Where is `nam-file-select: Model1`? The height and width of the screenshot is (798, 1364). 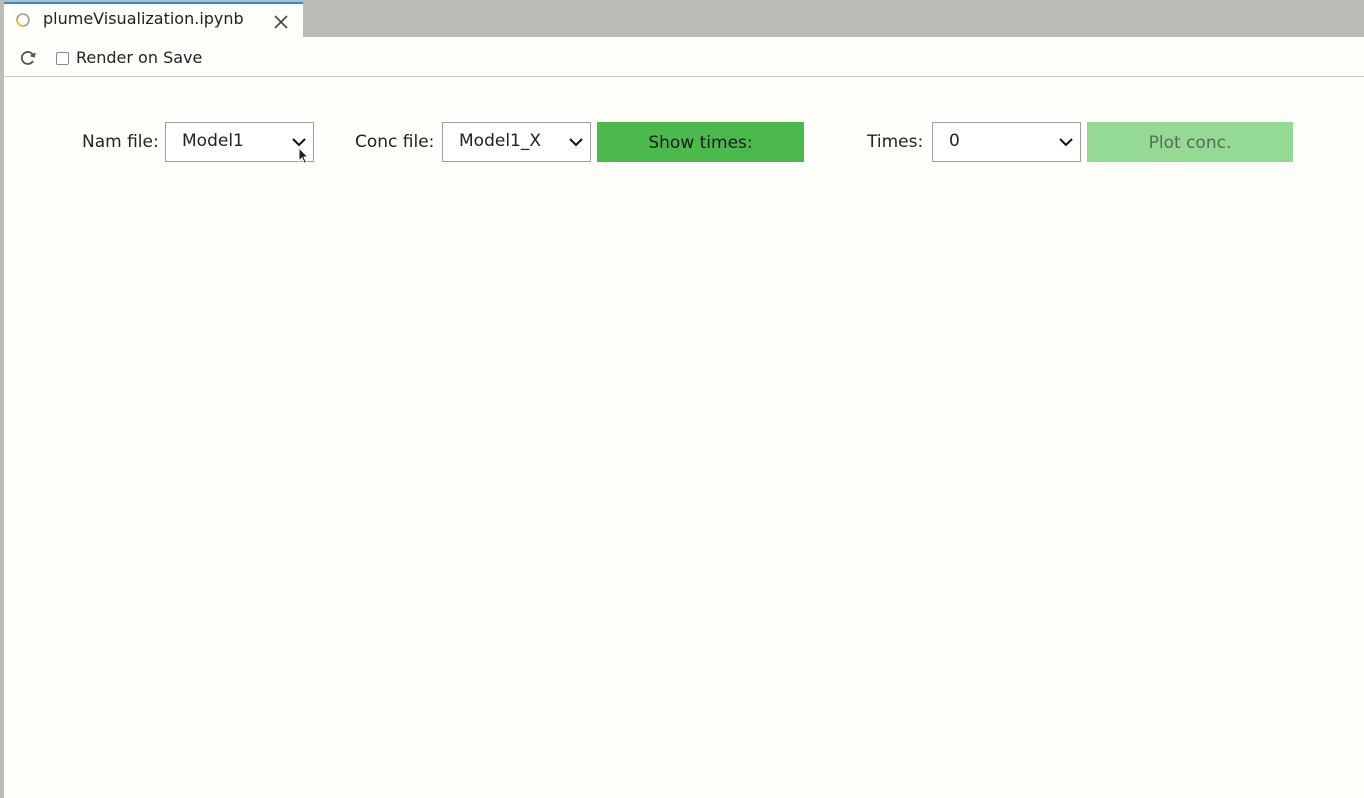
nam-file-select: Model1 is located at coordinates (239, 142).